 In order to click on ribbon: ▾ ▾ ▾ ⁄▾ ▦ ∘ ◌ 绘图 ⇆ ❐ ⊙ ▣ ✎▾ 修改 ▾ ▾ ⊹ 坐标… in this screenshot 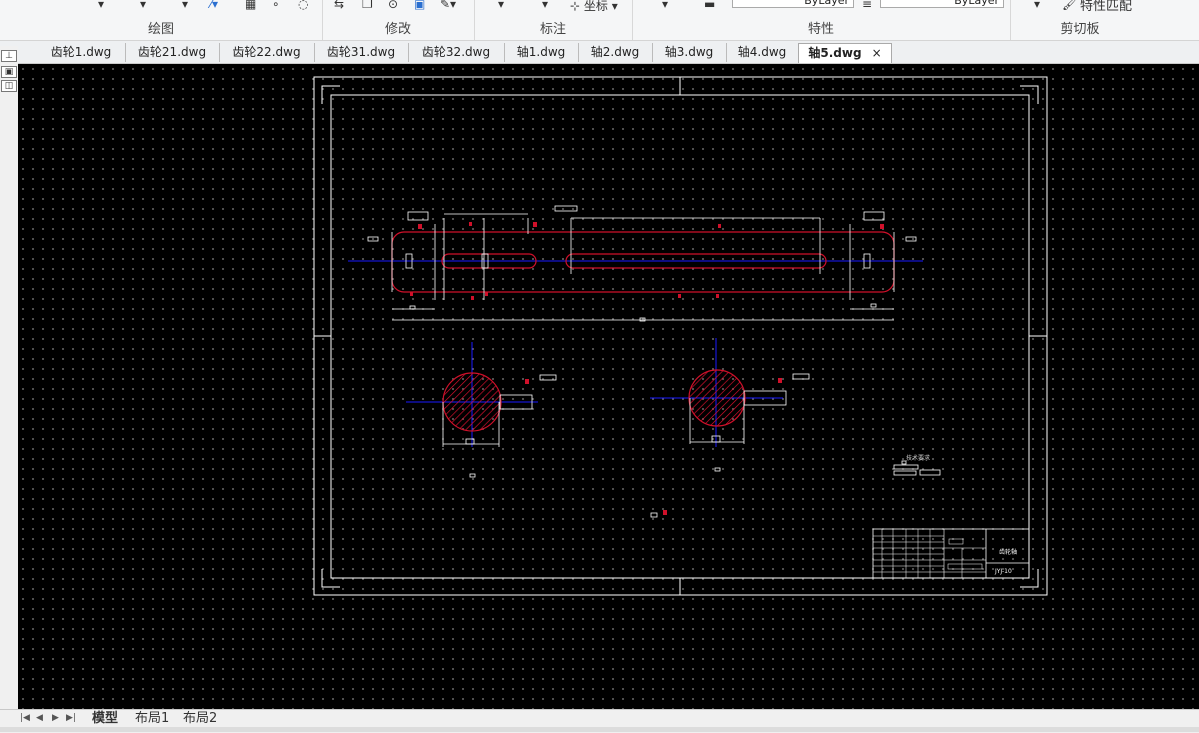, I will do `click(599, 20)`.